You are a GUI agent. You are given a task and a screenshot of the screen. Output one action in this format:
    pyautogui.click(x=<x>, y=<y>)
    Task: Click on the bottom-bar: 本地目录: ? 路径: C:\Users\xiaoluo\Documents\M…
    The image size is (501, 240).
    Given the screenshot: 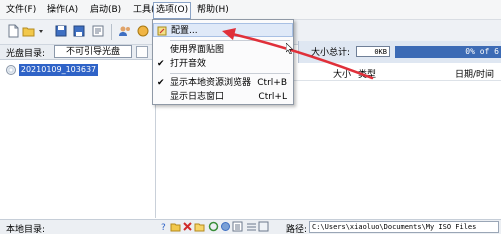 What is the action you would take?
    pyautogui.click(x=250, y=226)
    